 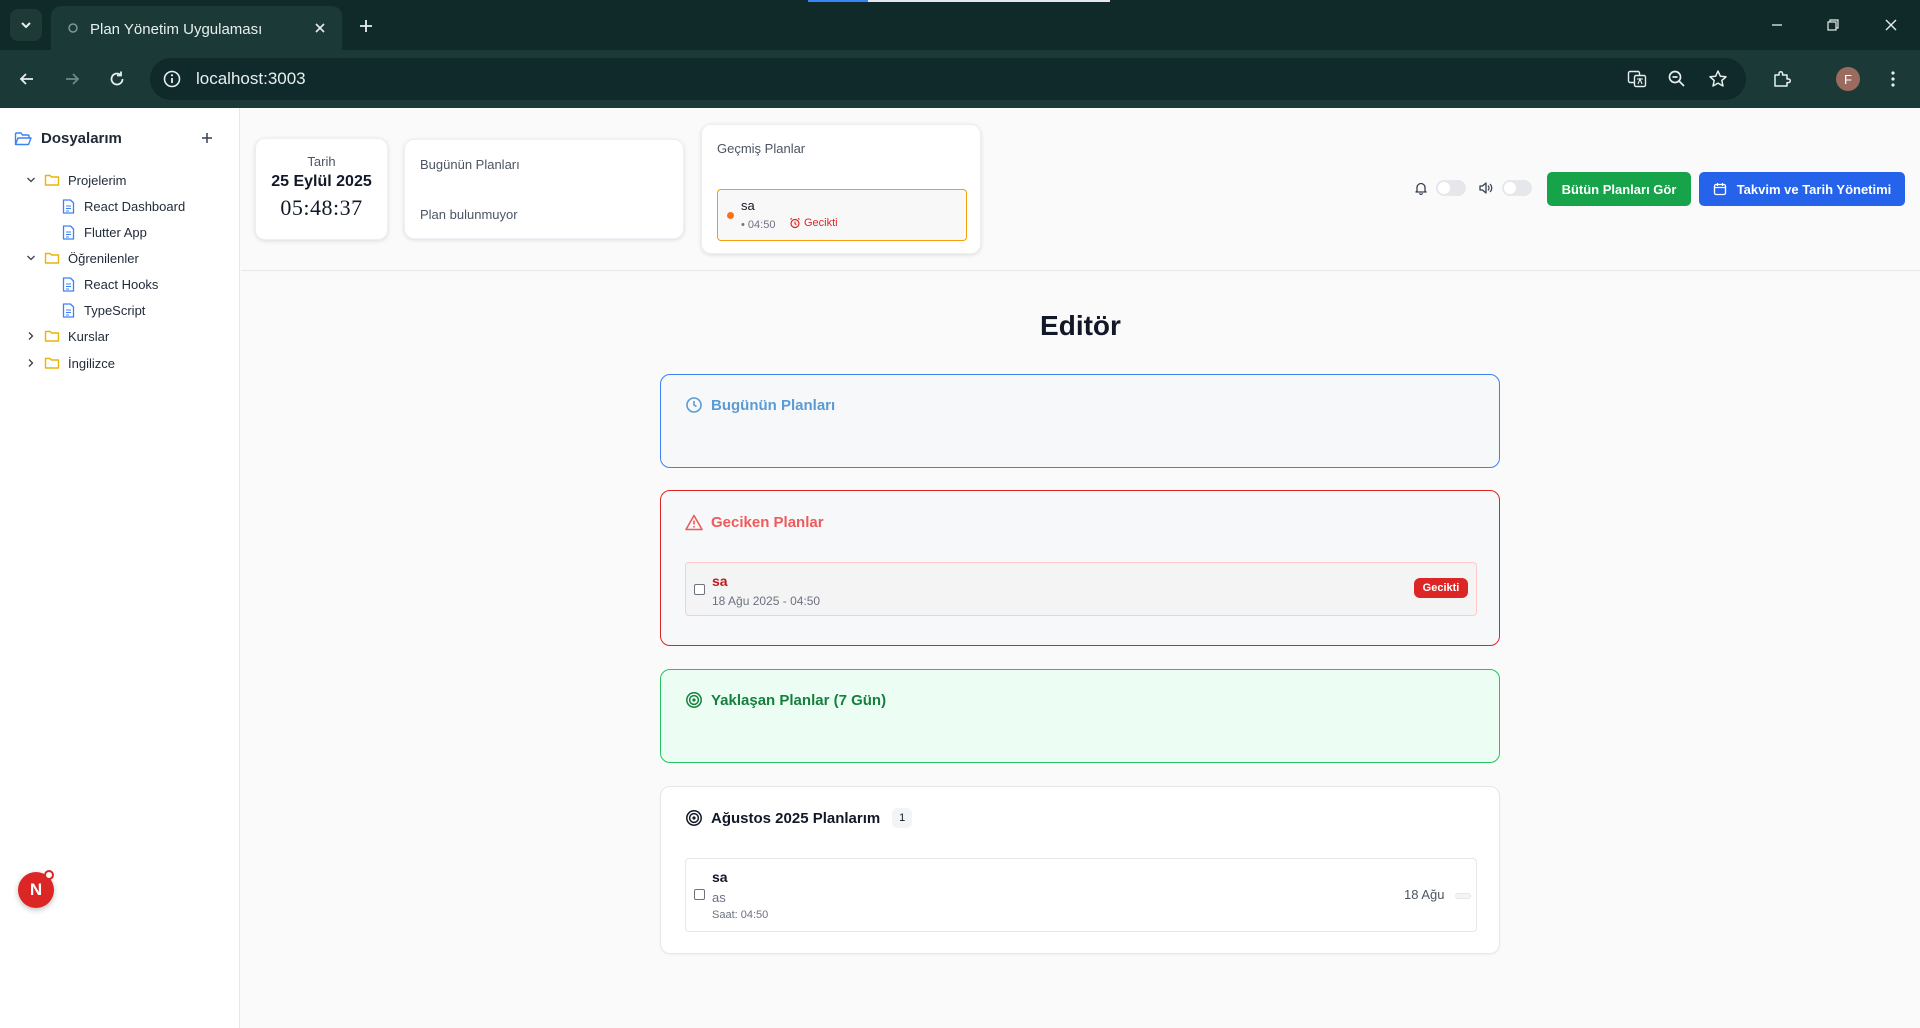 I want to click on tab-search-button, so click(x=26, y=25).